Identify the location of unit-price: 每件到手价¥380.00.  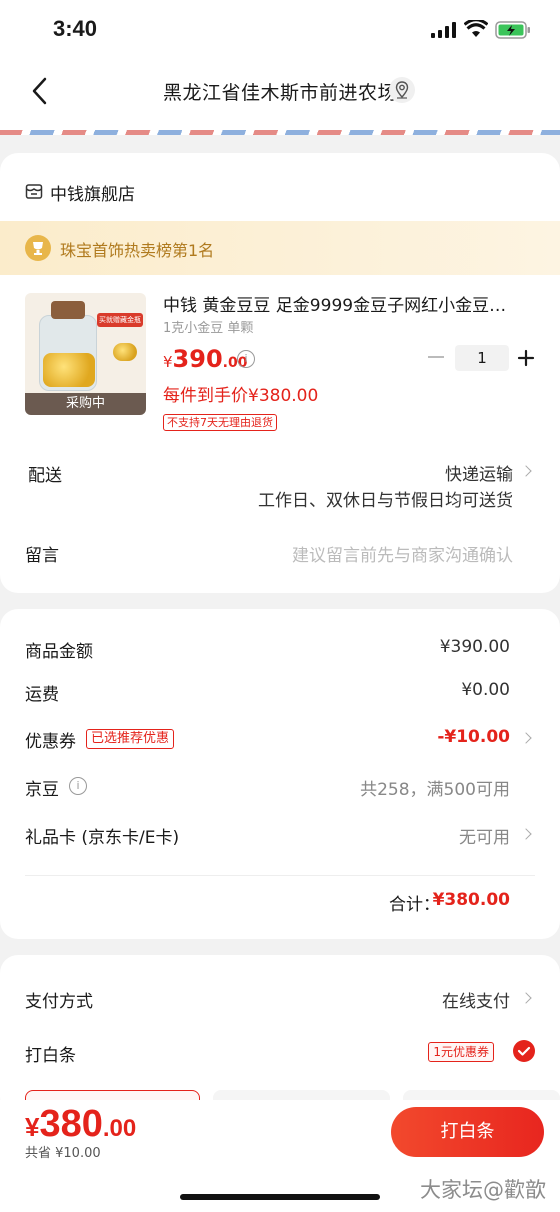
(241, 396).